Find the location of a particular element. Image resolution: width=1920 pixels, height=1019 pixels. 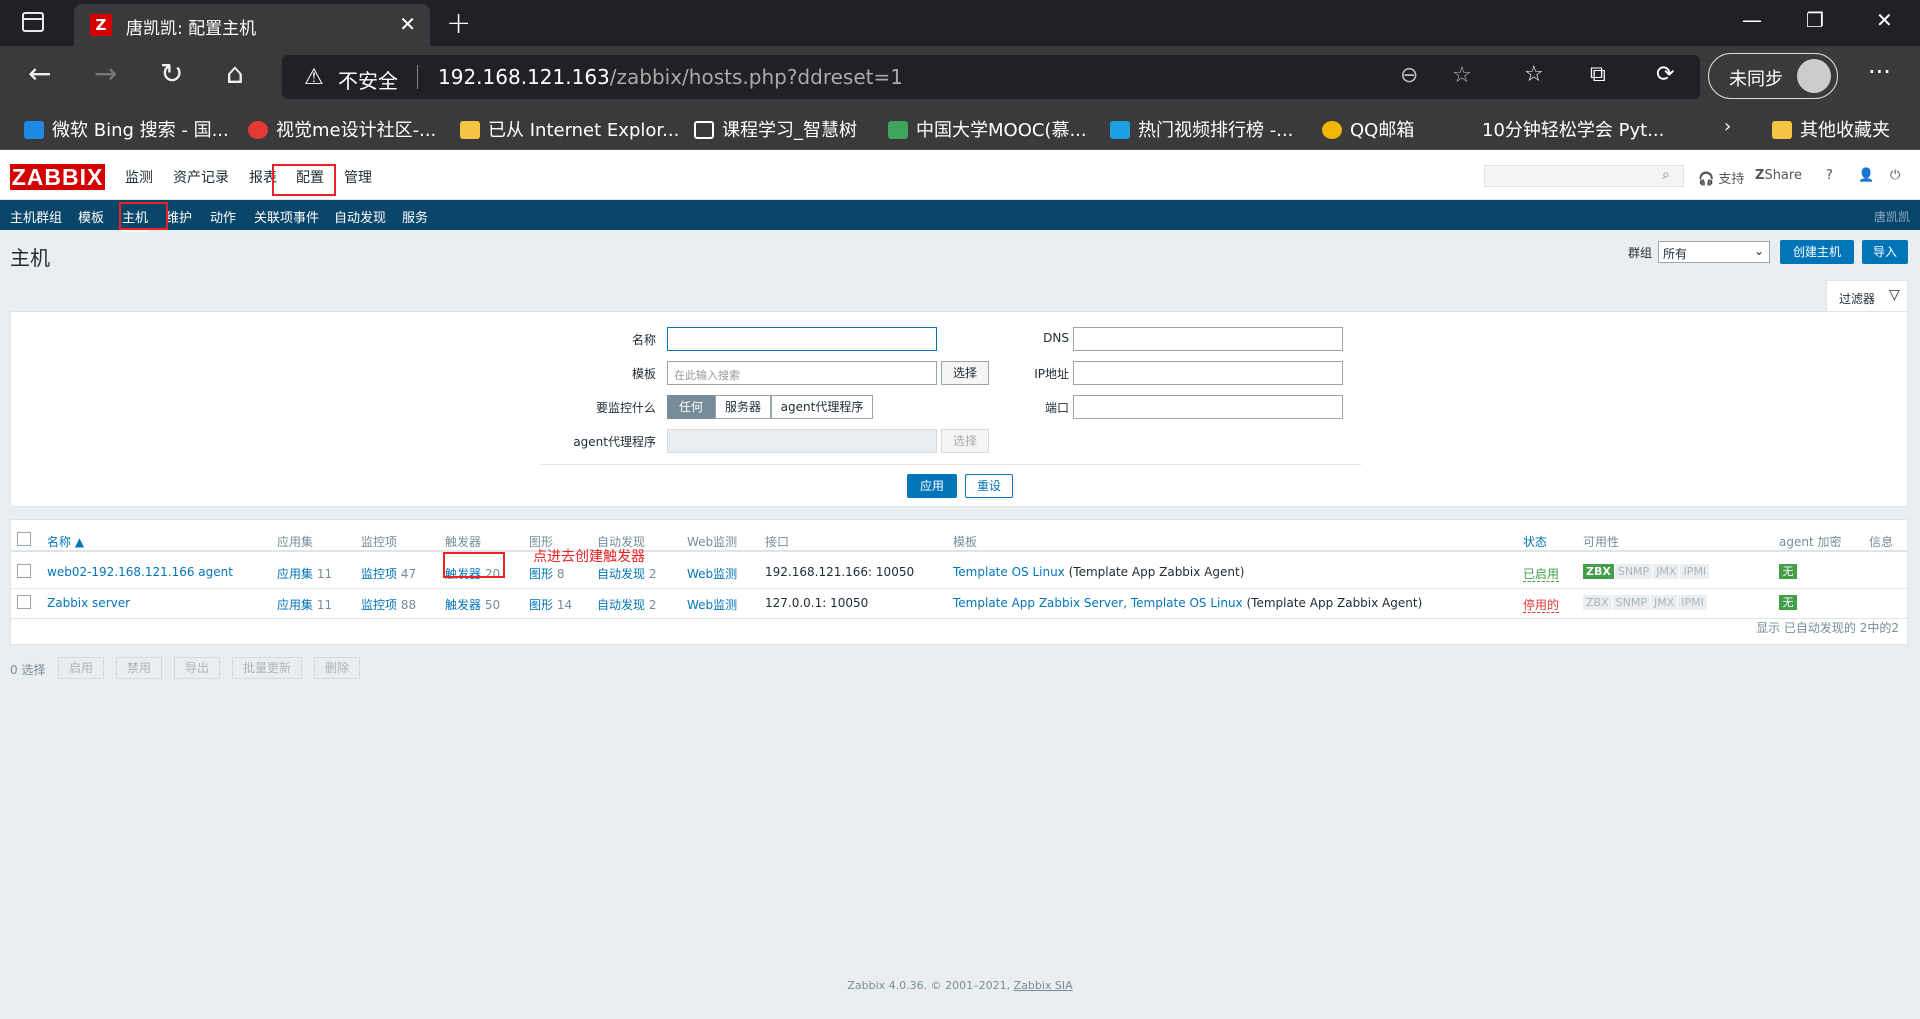

submenu-templates: 模板 is located at coordinates (91, 216).